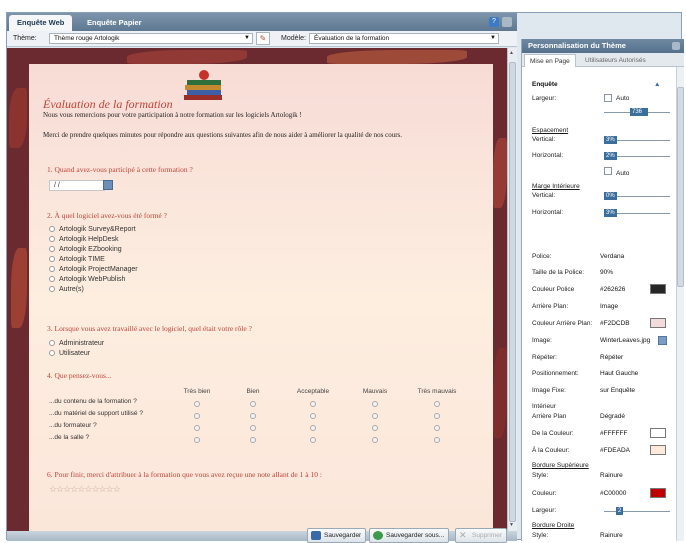 This screenshot has width=686, height=543. What do you see at coordinates (610, 156) in the screenshot?
I see `esp-horizontal-value: 2%` at bounding box center [610, 156].